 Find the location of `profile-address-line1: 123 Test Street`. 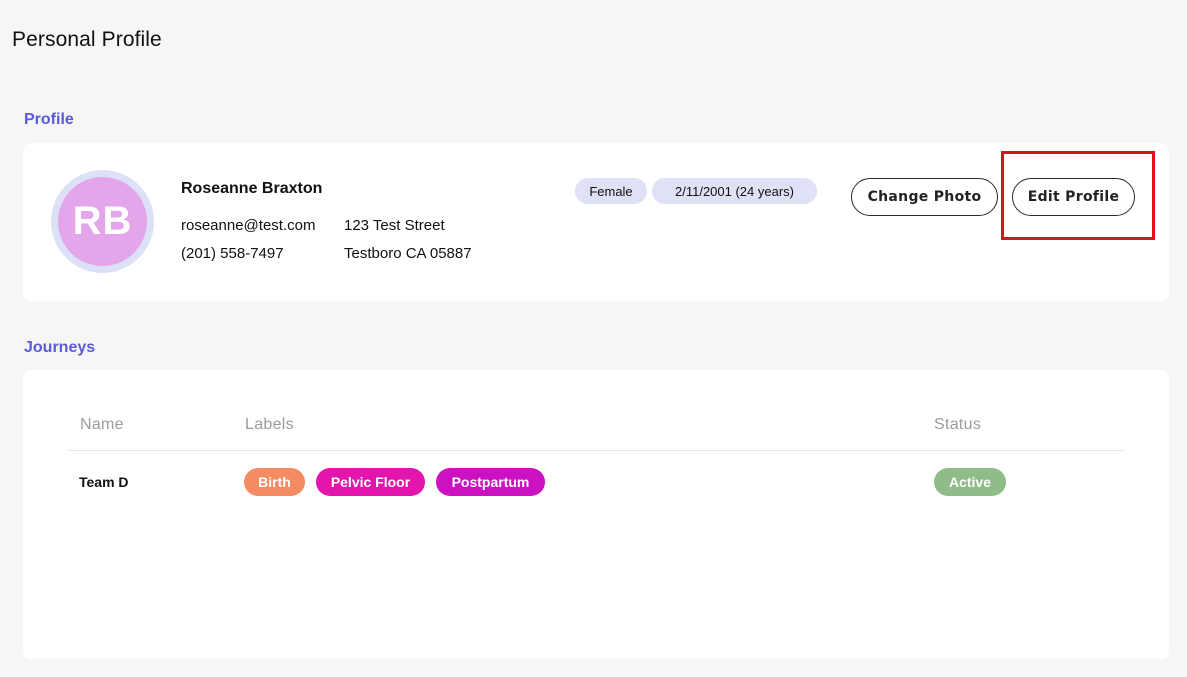

profile-address-line1: 123 Test Street is located at coordinates (394, 225).